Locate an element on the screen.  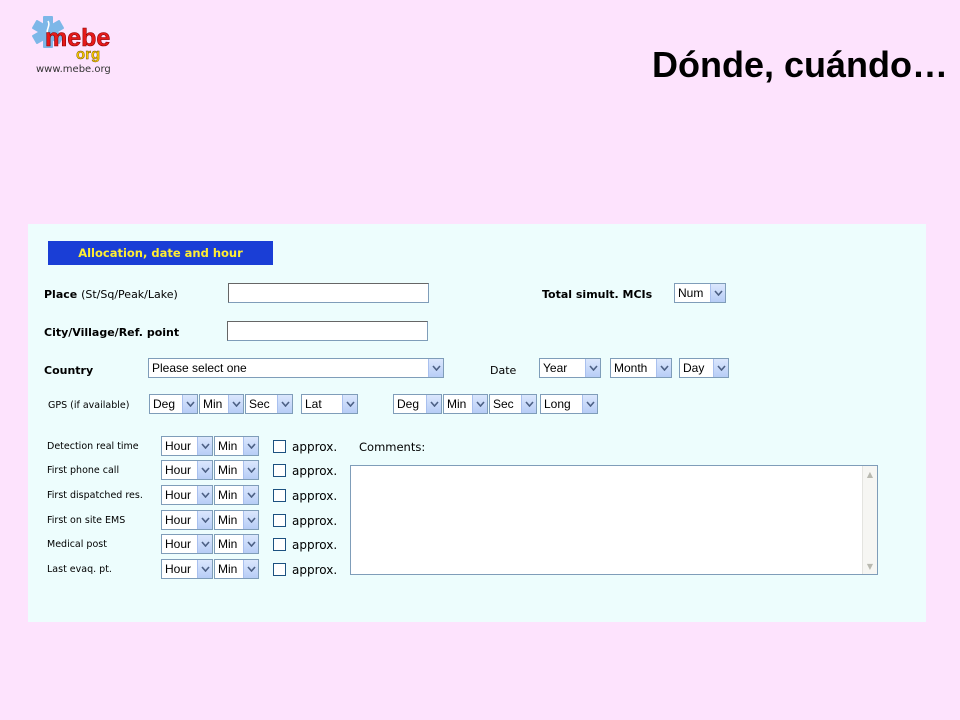
gps-long-sec-select: Sec is located at coordinates (513, 404).